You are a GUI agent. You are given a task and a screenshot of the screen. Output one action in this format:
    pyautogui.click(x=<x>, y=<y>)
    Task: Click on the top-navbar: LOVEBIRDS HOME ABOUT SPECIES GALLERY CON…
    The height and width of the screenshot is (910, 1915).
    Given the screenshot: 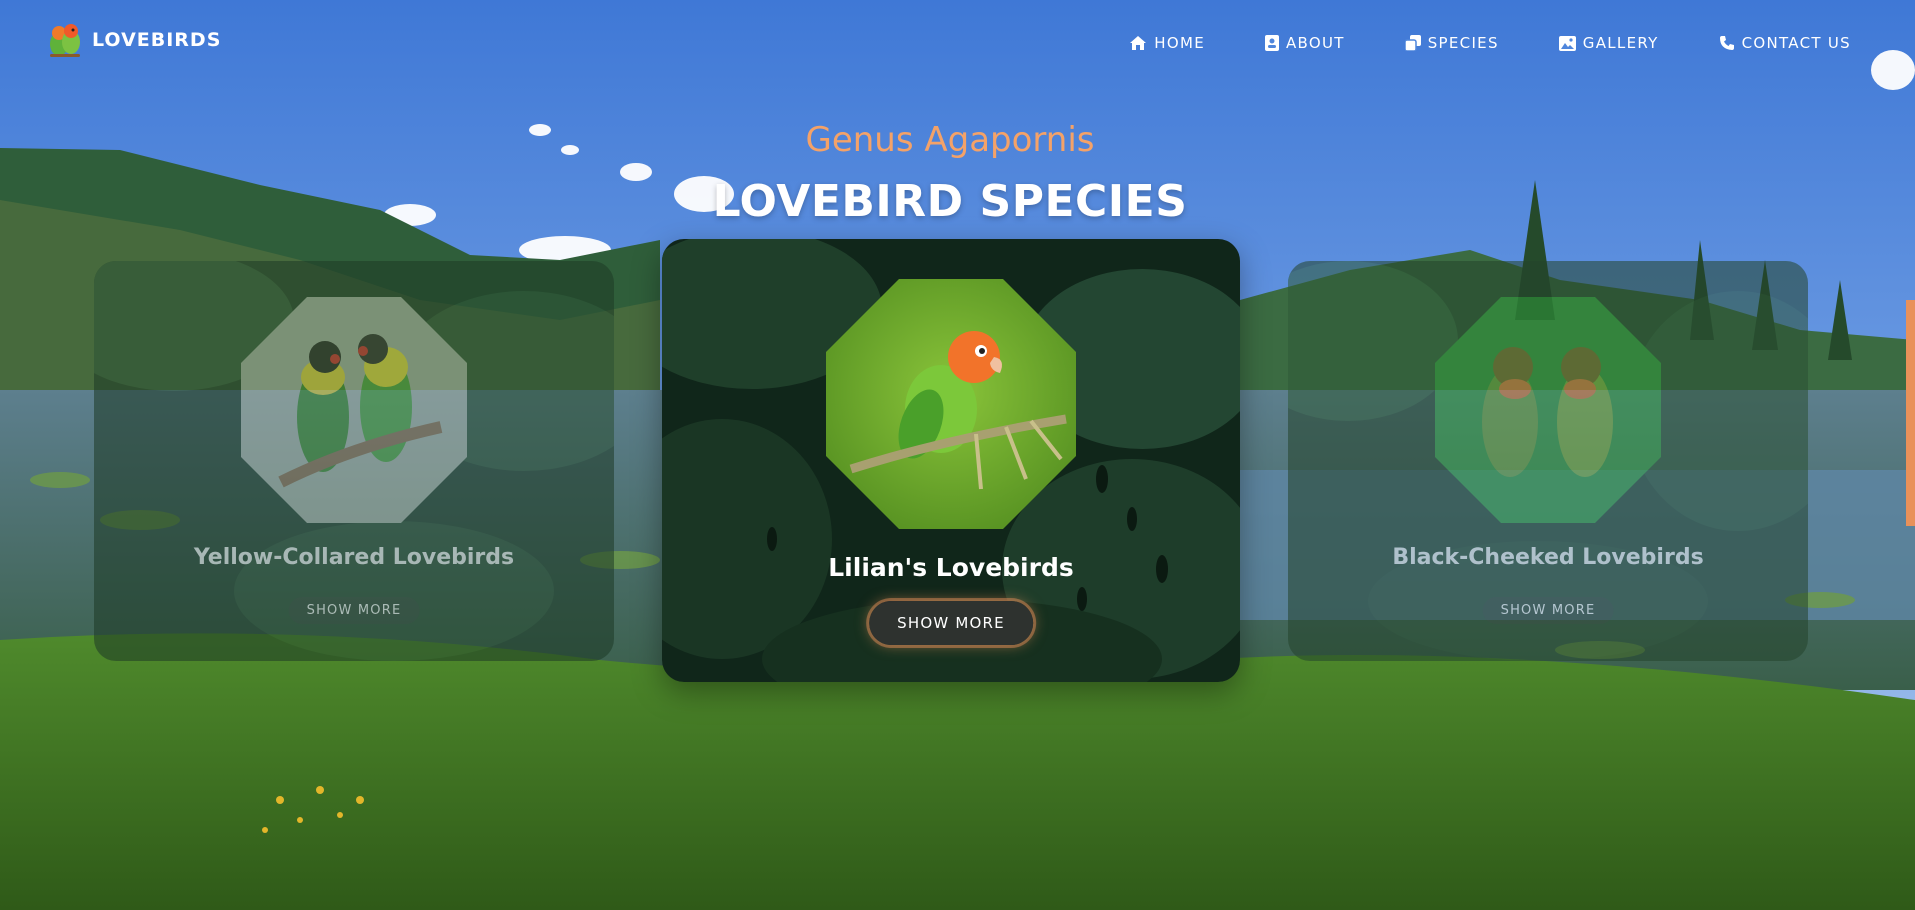 What is the action you would take?
    pyautogui.click(x=957, y=44)
    